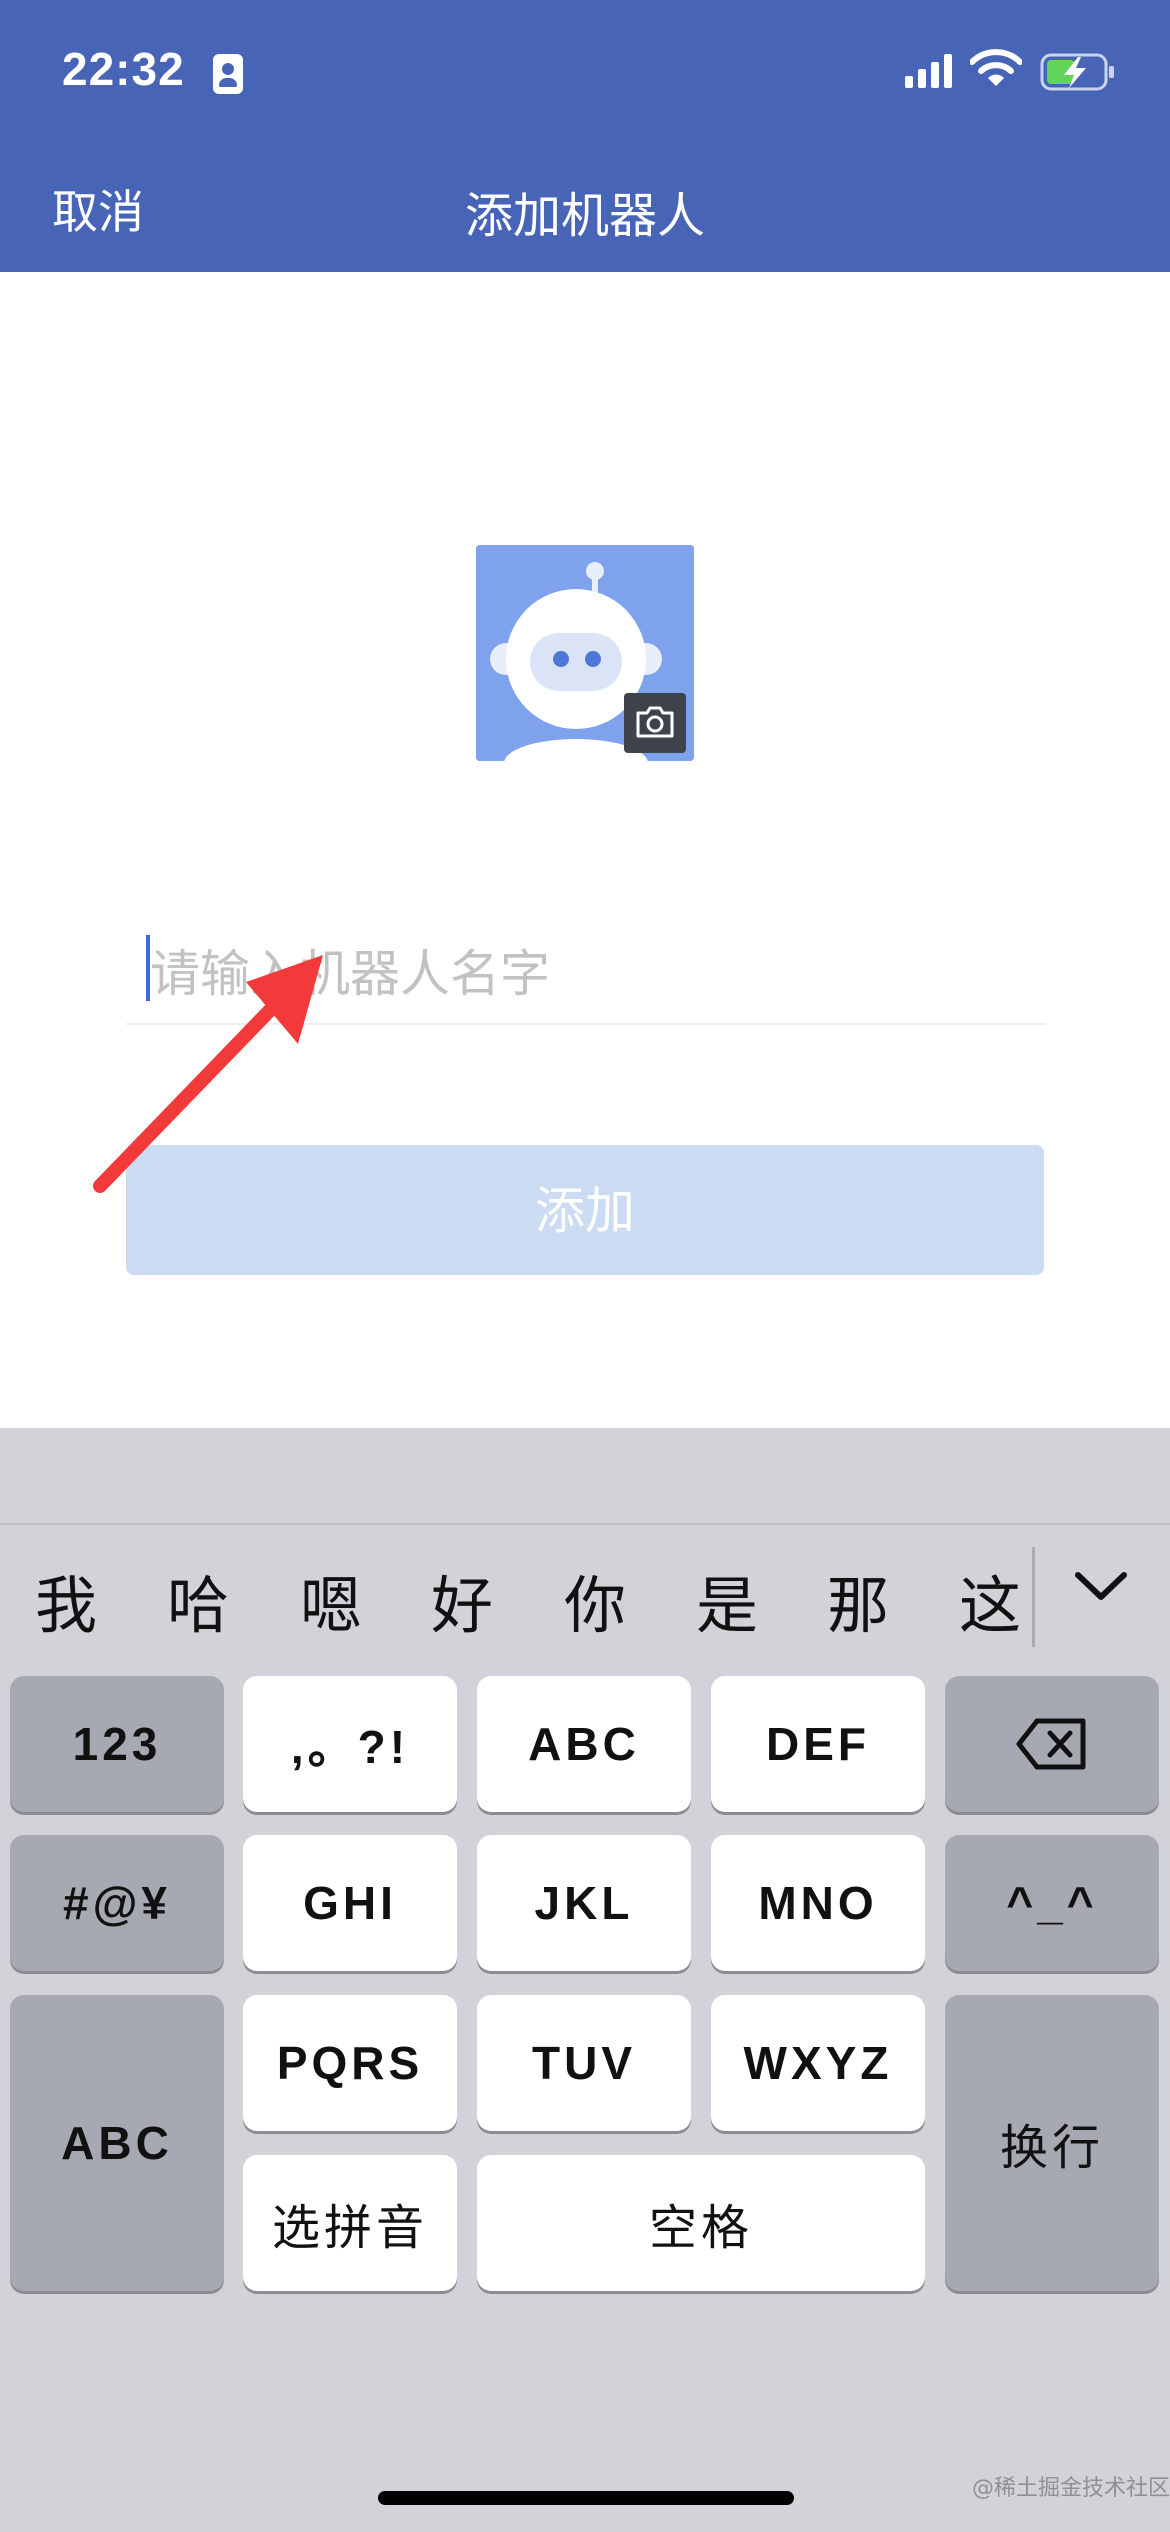 The height and width of the screenshot is (2532, 1170). I want to click on key-select-pinyin: 选拼音, so click(350, 2223).